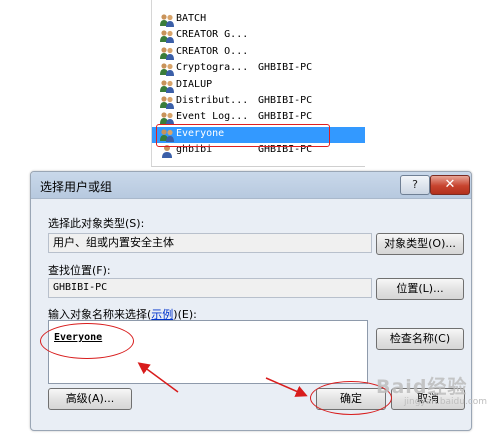 The height and width of the screenshot is (436, 500). What do you see at coordinates (158, 377) in the screenshot?
I see `arrow-to-name` at bounding box center [158, 377].